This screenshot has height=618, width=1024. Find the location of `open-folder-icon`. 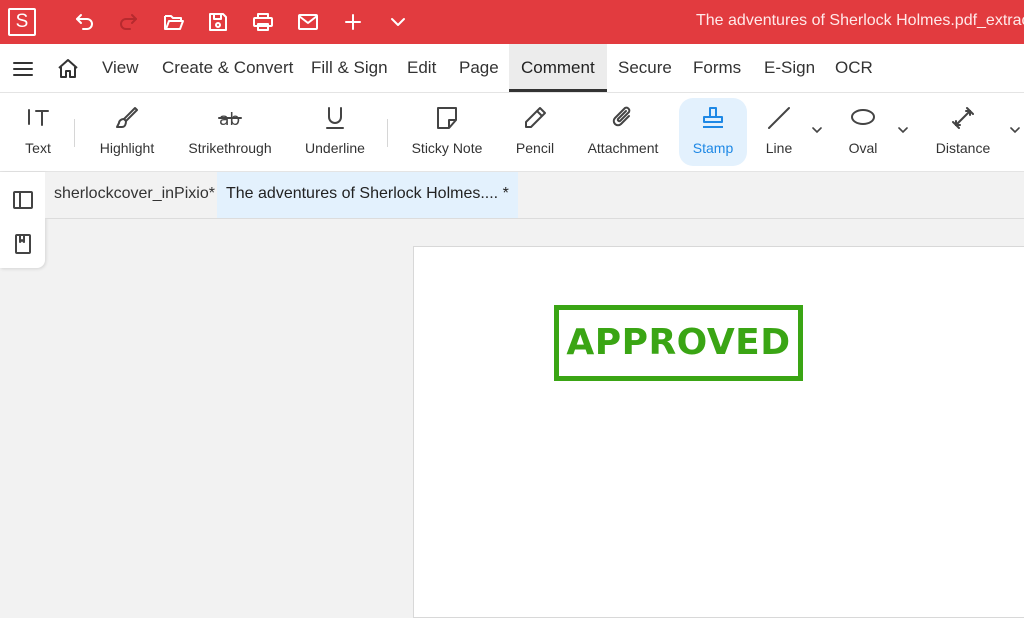

open-folder-icon is located at coordinates (174, 22).